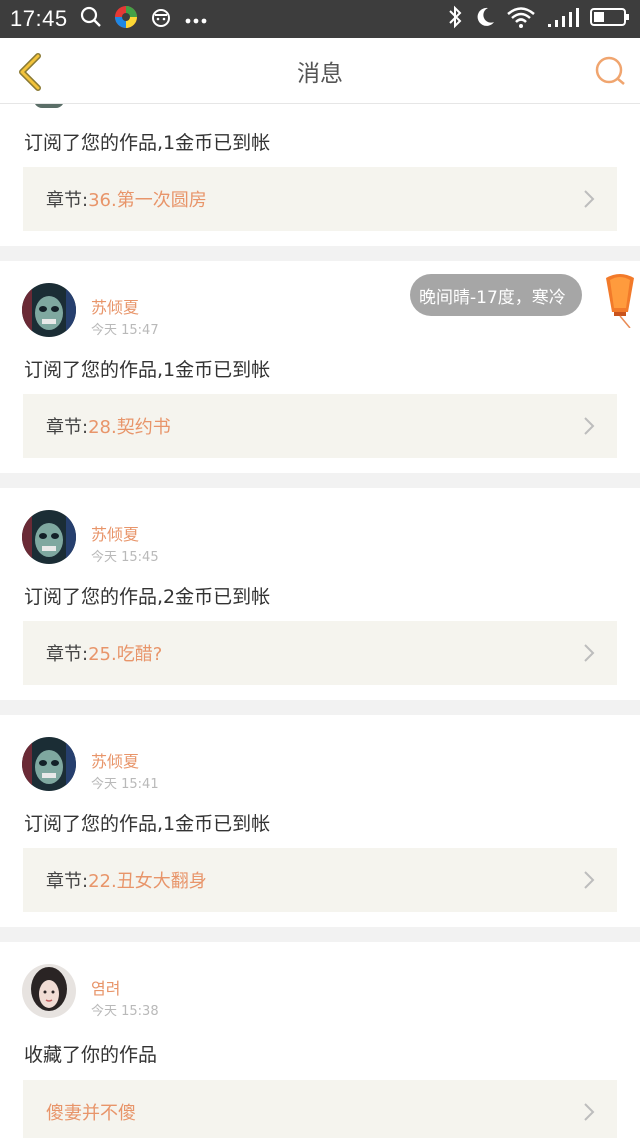 This screenshot has width=640, height=1138. What do you see at coordinates (563, 19) in the screenshot?
I see `signal-icon` at bounding box center [563, 19].